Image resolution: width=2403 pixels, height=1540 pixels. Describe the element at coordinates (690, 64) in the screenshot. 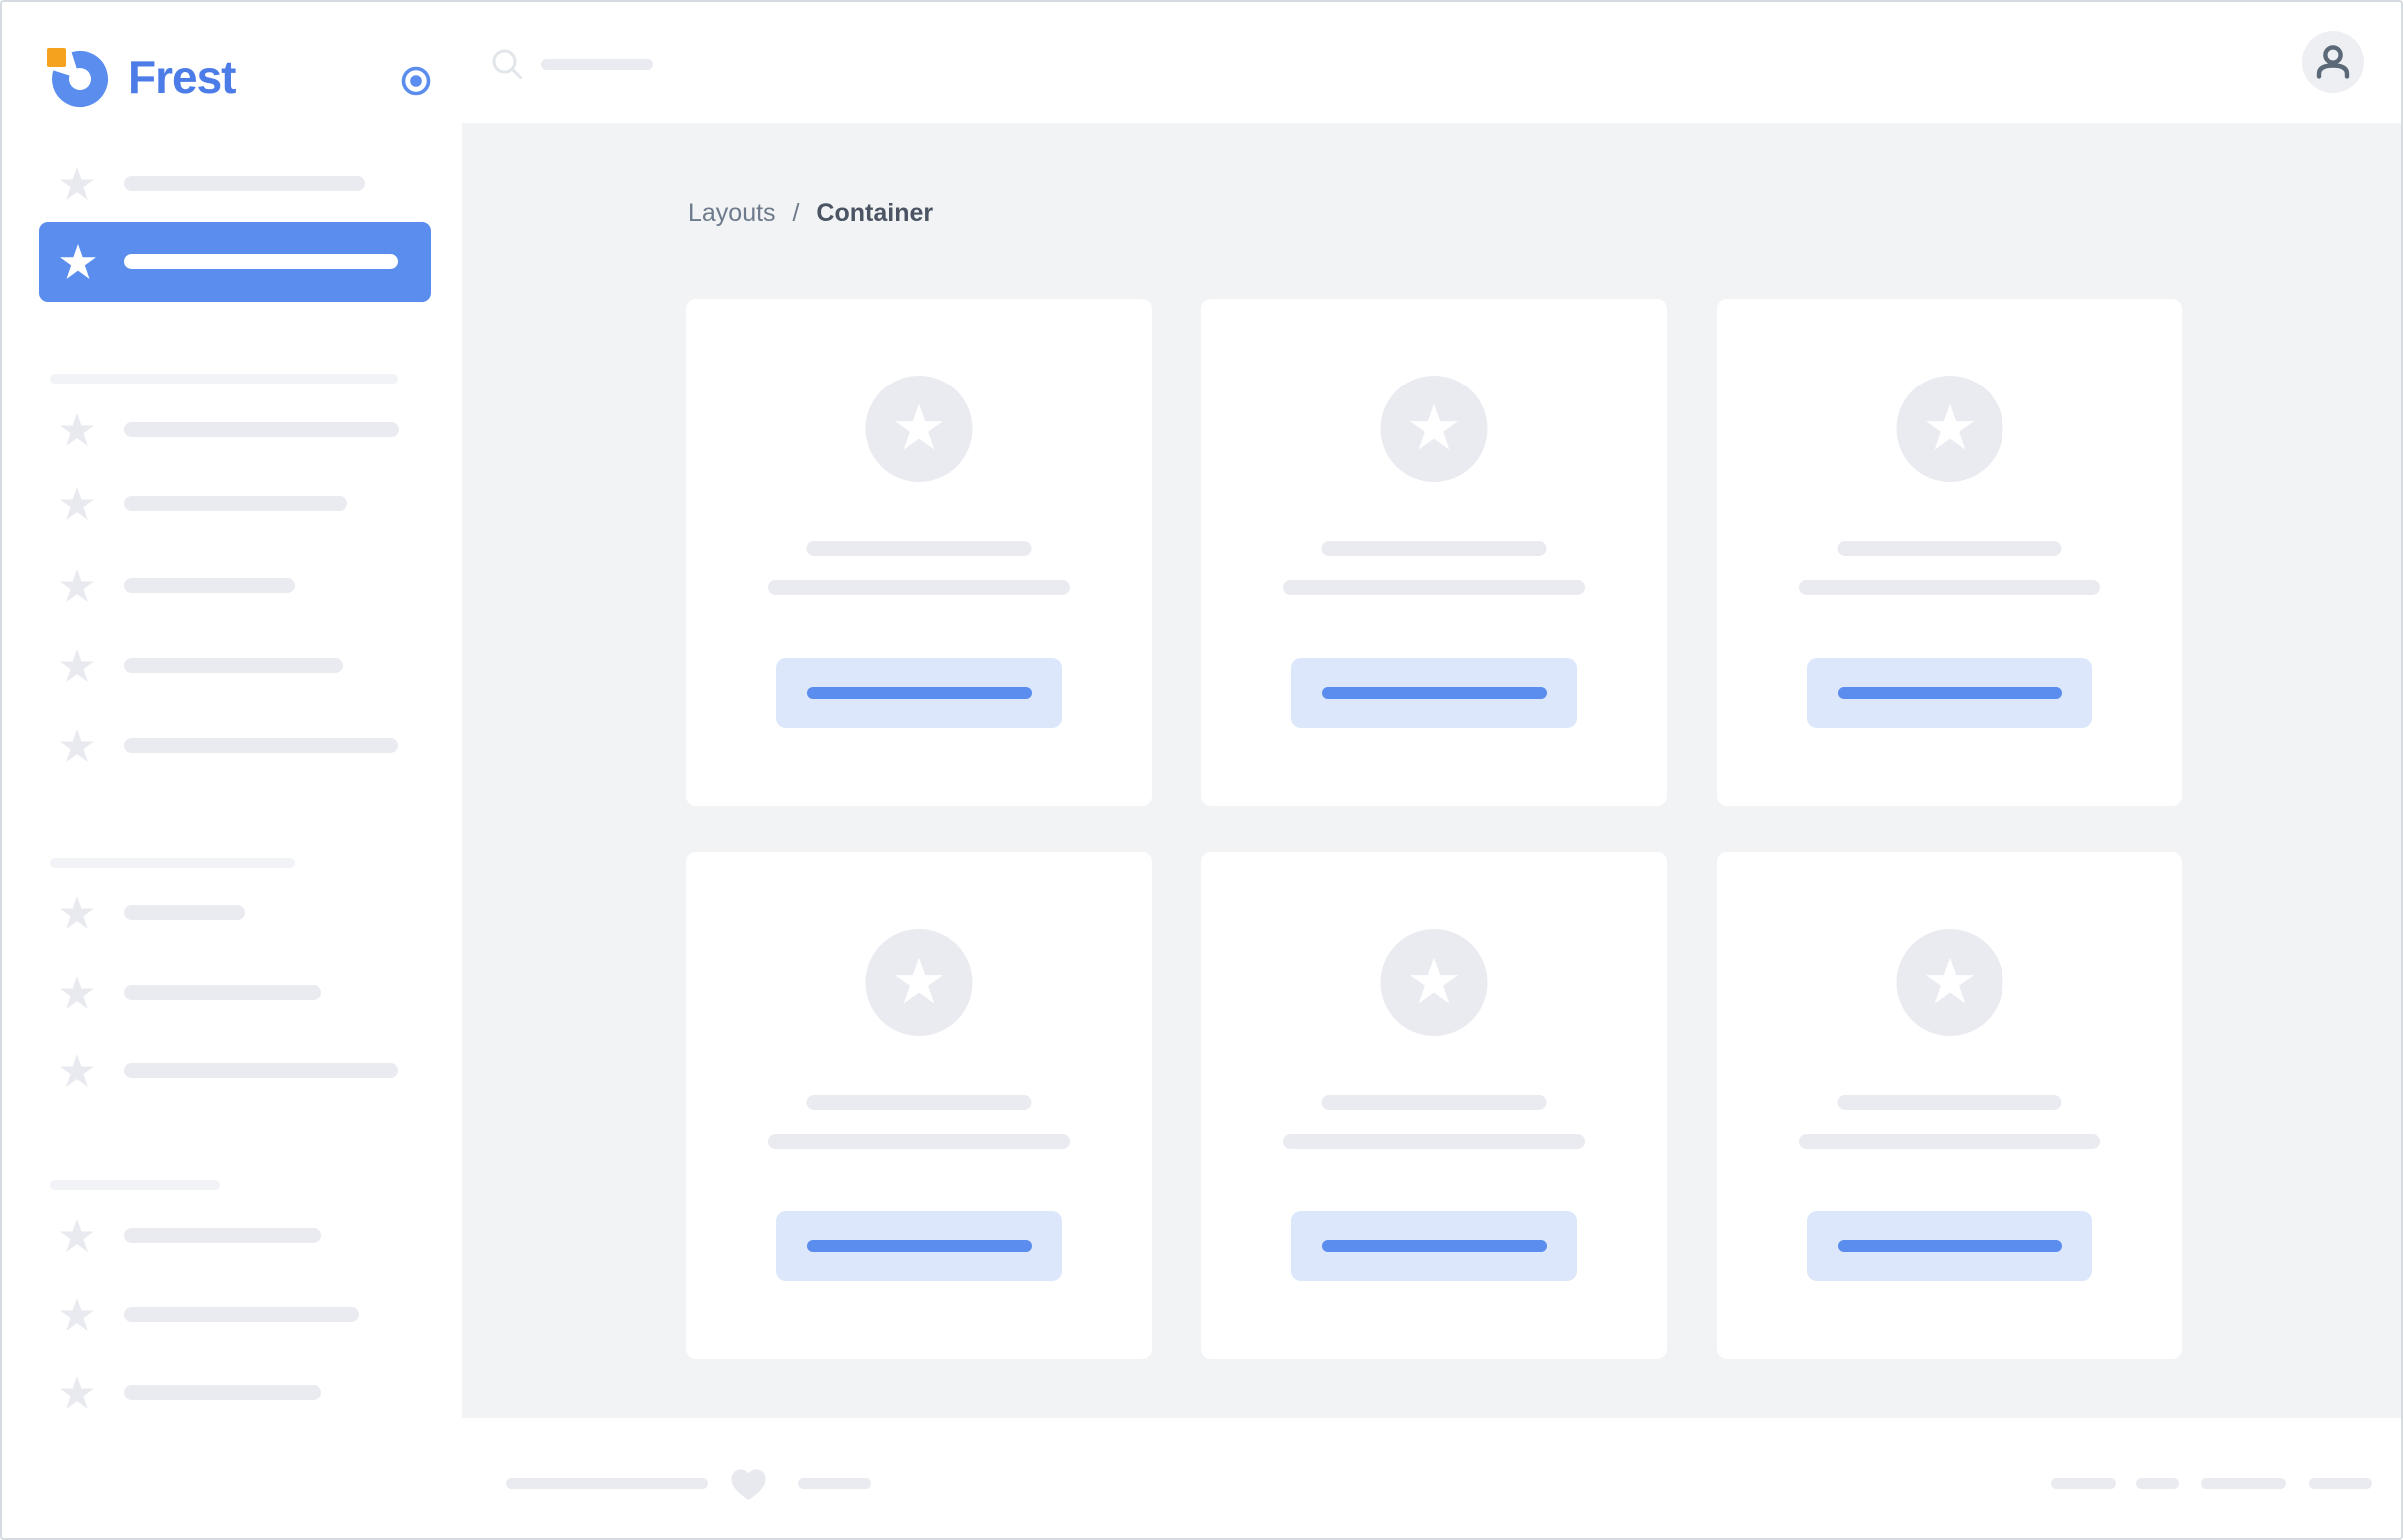

I see `search-input` at that location.